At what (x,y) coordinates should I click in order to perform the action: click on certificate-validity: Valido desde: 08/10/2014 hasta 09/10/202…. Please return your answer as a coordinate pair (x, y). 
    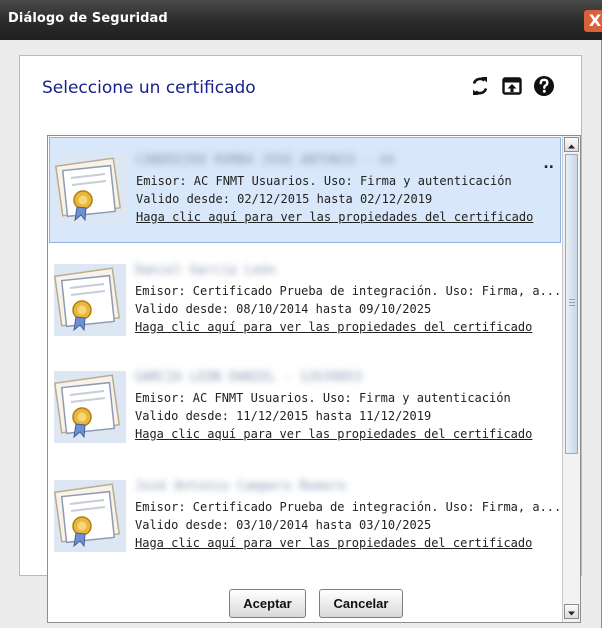
    Looking at the image, I should click on (283, 309).